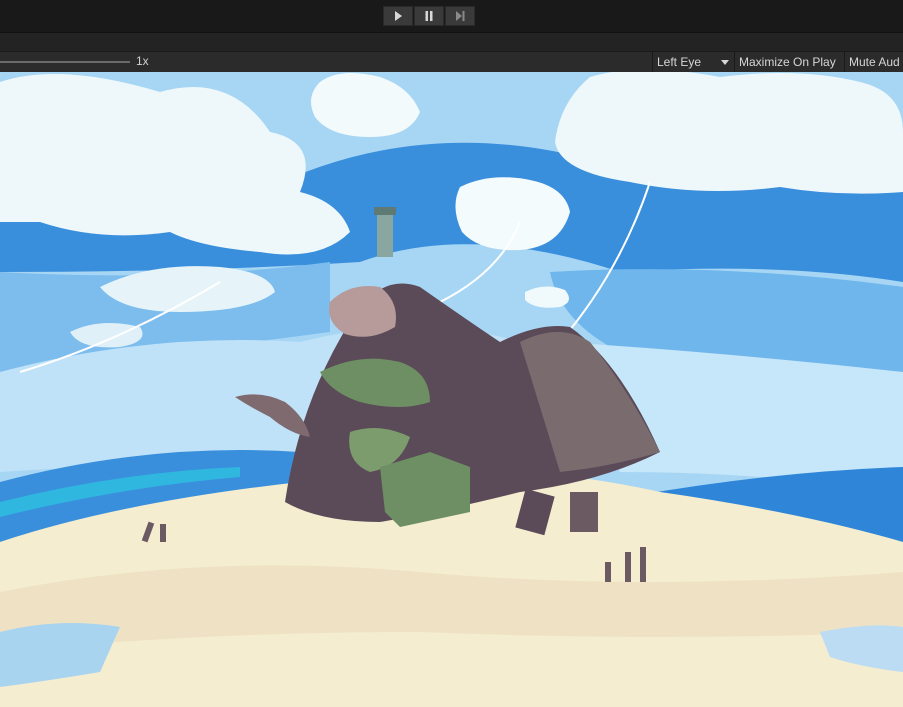 The image size is (903, 707). I want to click on lighthouse-top, so click(385, 211).